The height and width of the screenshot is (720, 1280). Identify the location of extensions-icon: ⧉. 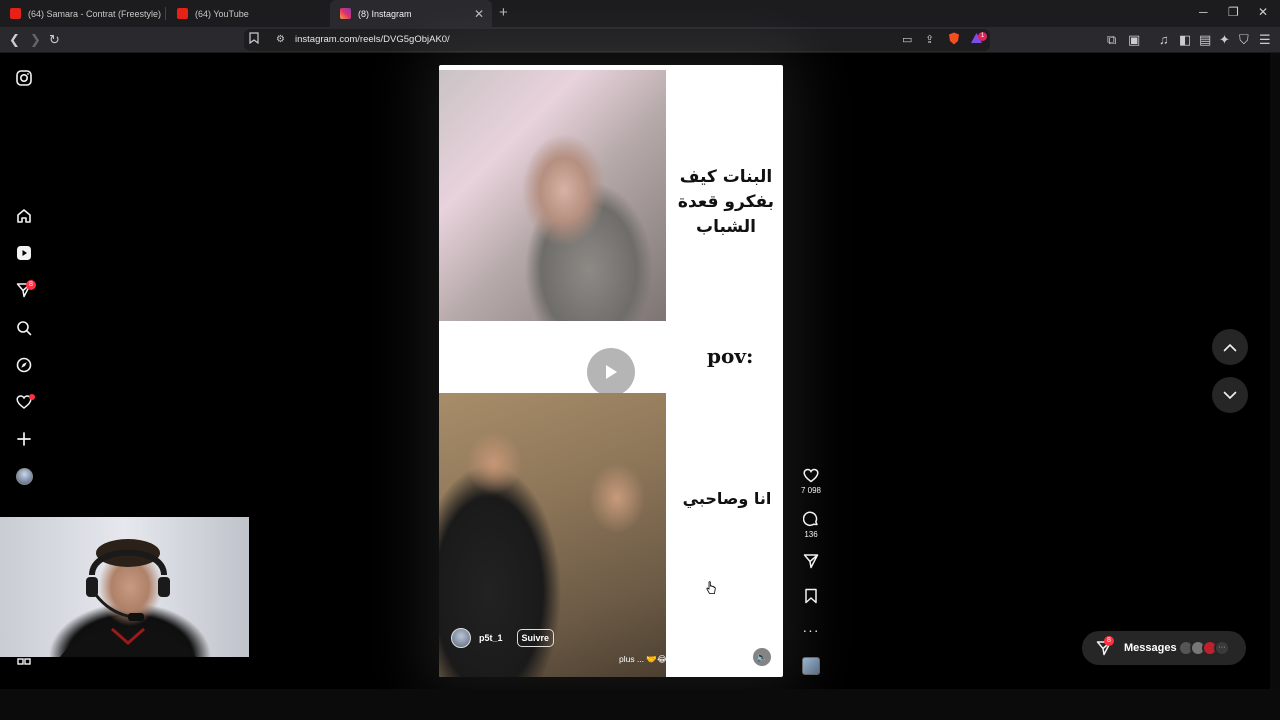
(1111, 40).